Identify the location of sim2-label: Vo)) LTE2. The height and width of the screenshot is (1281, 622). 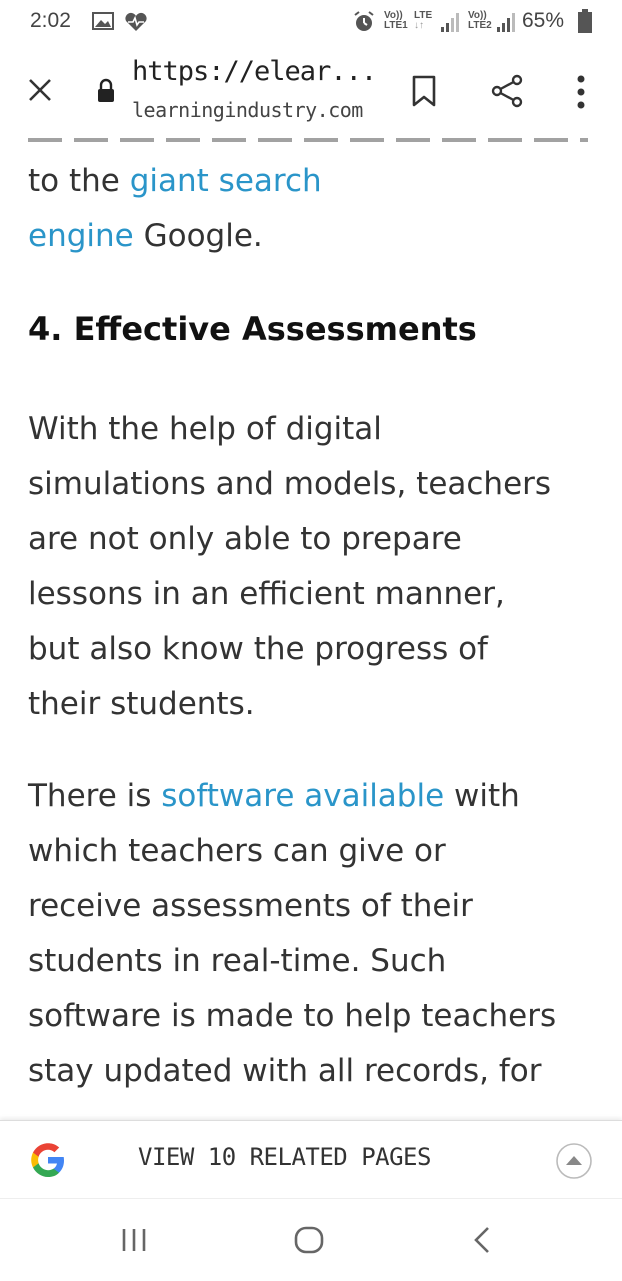
(480, 20).